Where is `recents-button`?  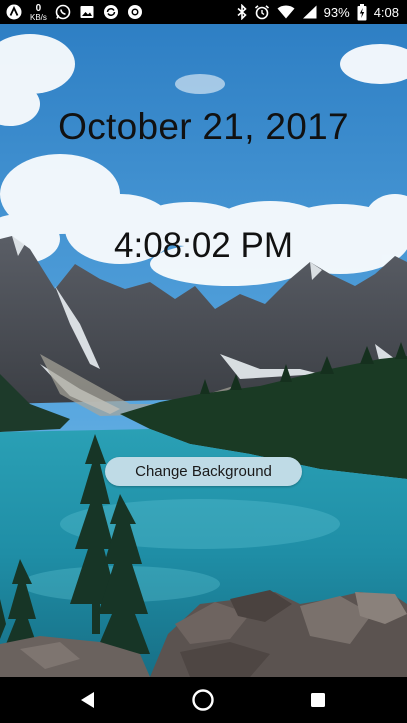 recents-button is located at coordinates (318, 700).